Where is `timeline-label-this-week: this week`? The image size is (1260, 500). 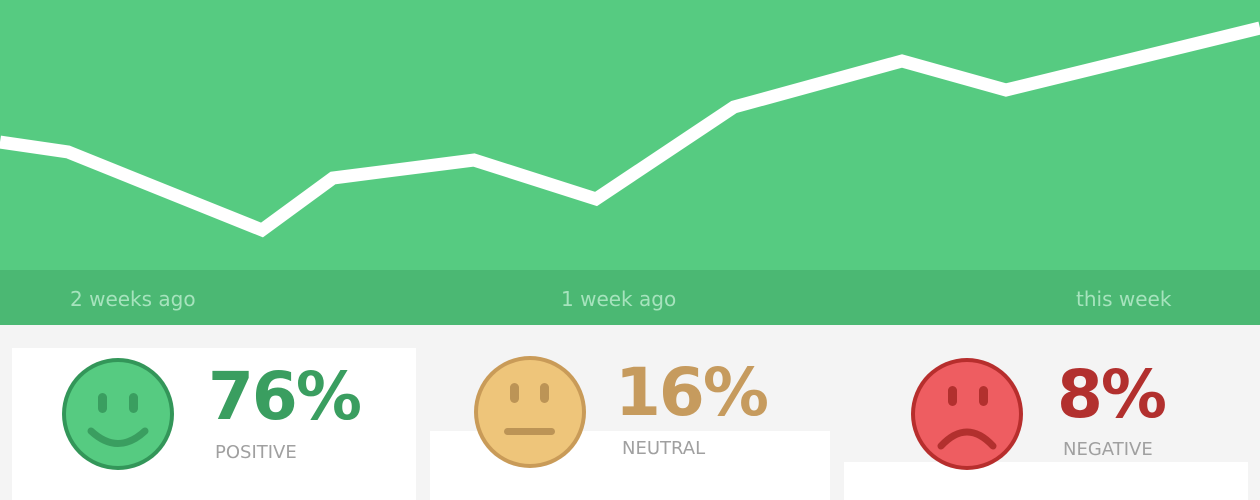 timeline-label-this-week: this week is located at coordinates (1124, 299).